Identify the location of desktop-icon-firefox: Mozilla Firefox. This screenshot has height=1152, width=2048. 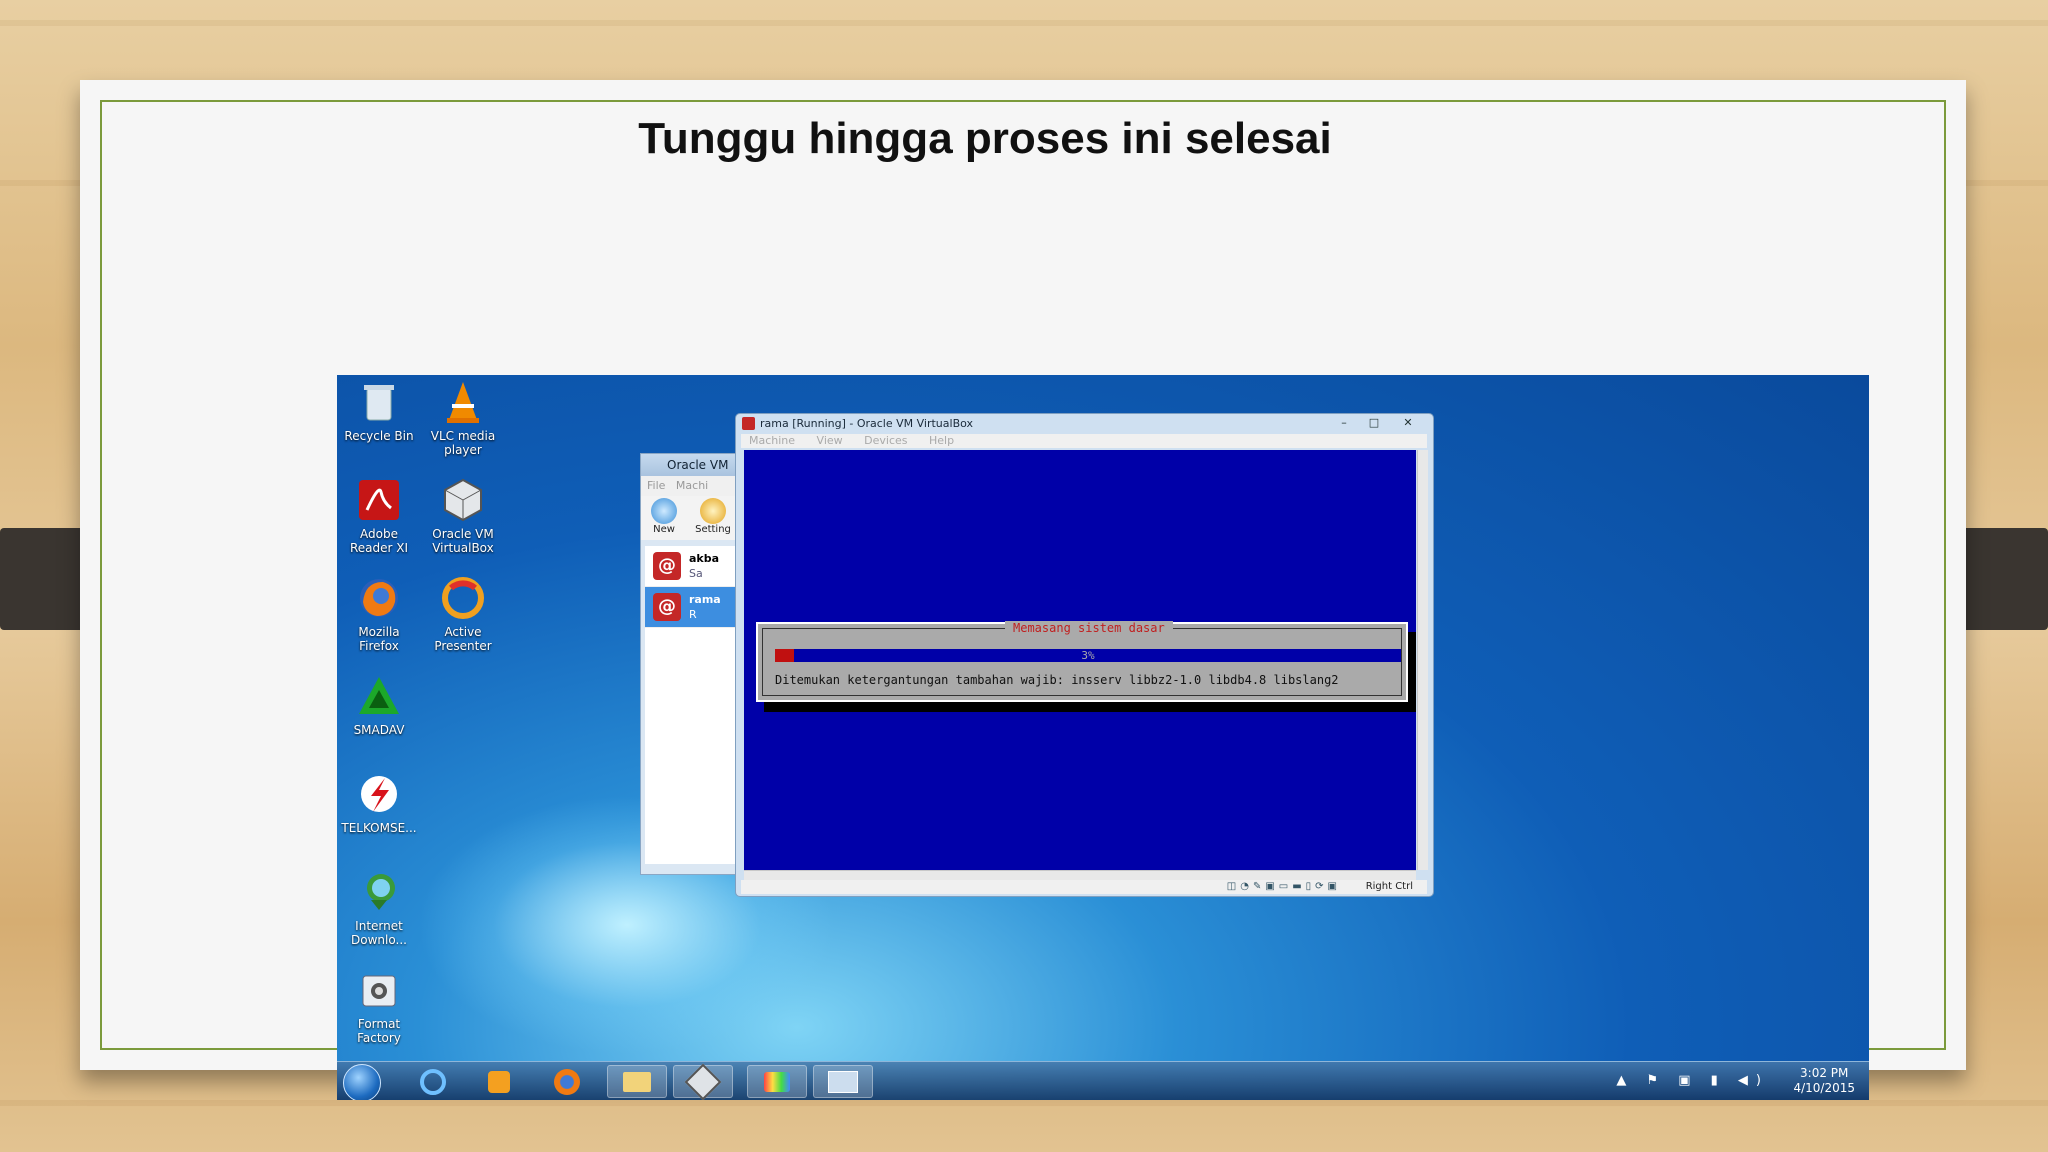
(379, 614).